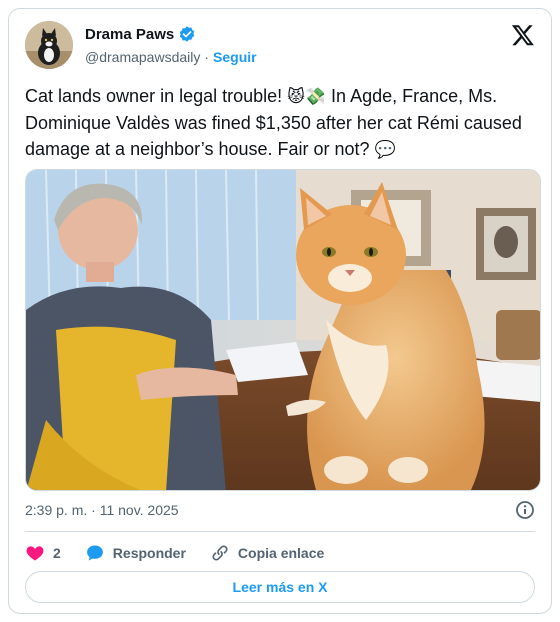 The width and height of the screenshot is (560, 622). What do you see at coordinates (129, 34) in the screenshot?
I see `author-display-name: Drama Paws` at bounding box center [129, 34].